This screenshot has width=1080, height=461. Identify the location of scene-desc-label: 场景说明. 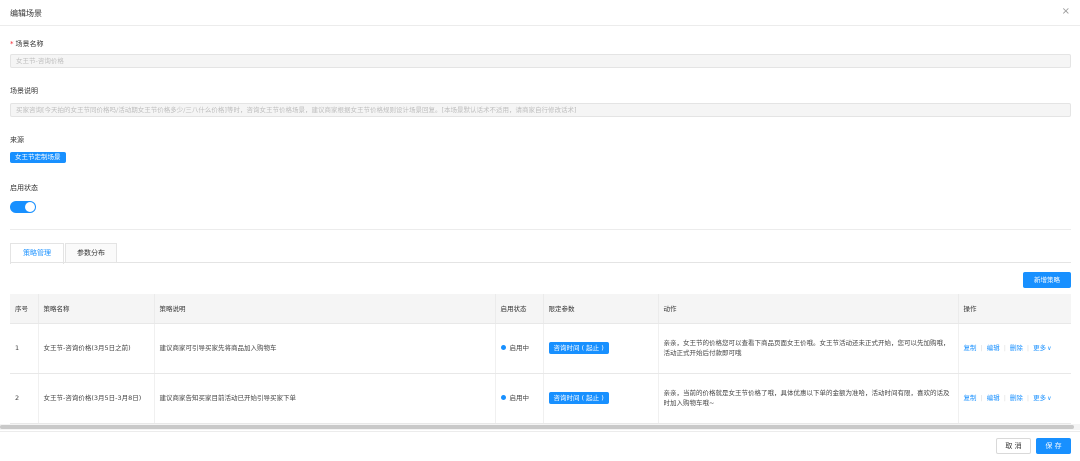
(24, 91).